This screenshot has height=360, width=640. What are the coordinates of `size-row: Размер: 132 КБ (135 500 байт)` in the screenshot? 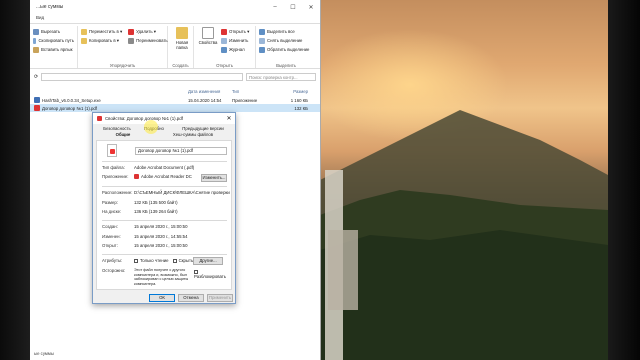 It's located at (140, 202).